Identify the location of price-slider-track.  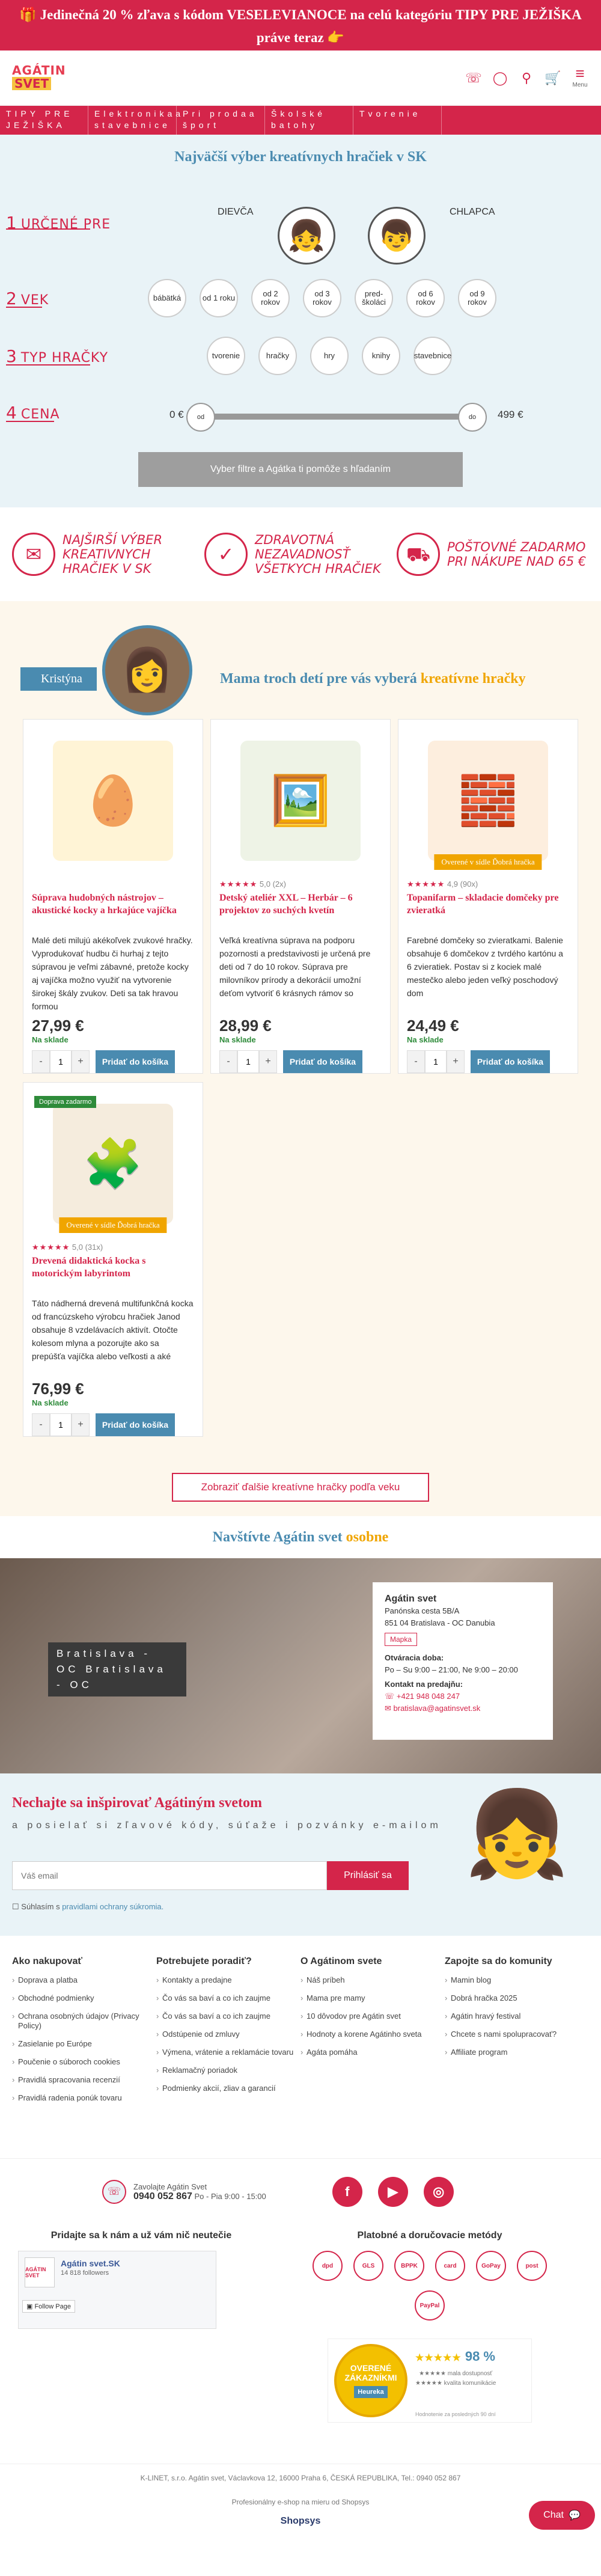
(336, 417).